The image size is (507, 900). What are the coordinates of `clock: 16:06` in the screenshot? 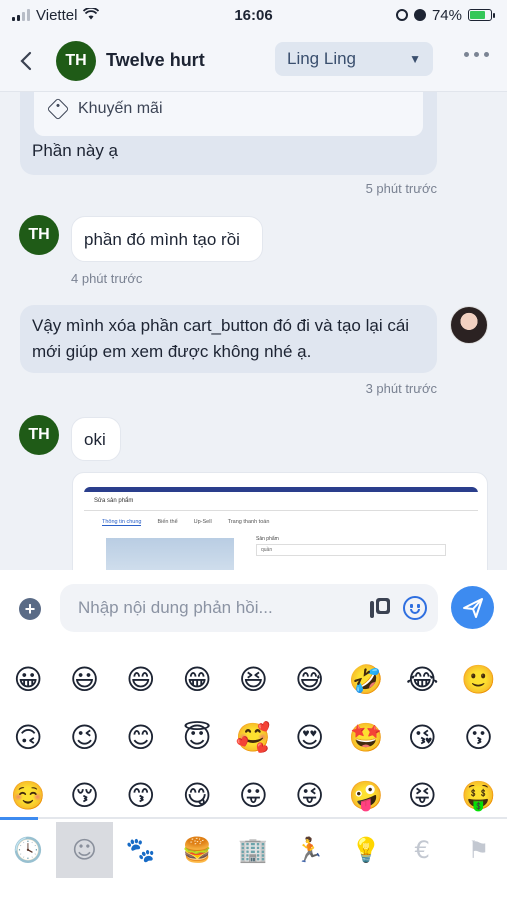 It's located at (253, 15).